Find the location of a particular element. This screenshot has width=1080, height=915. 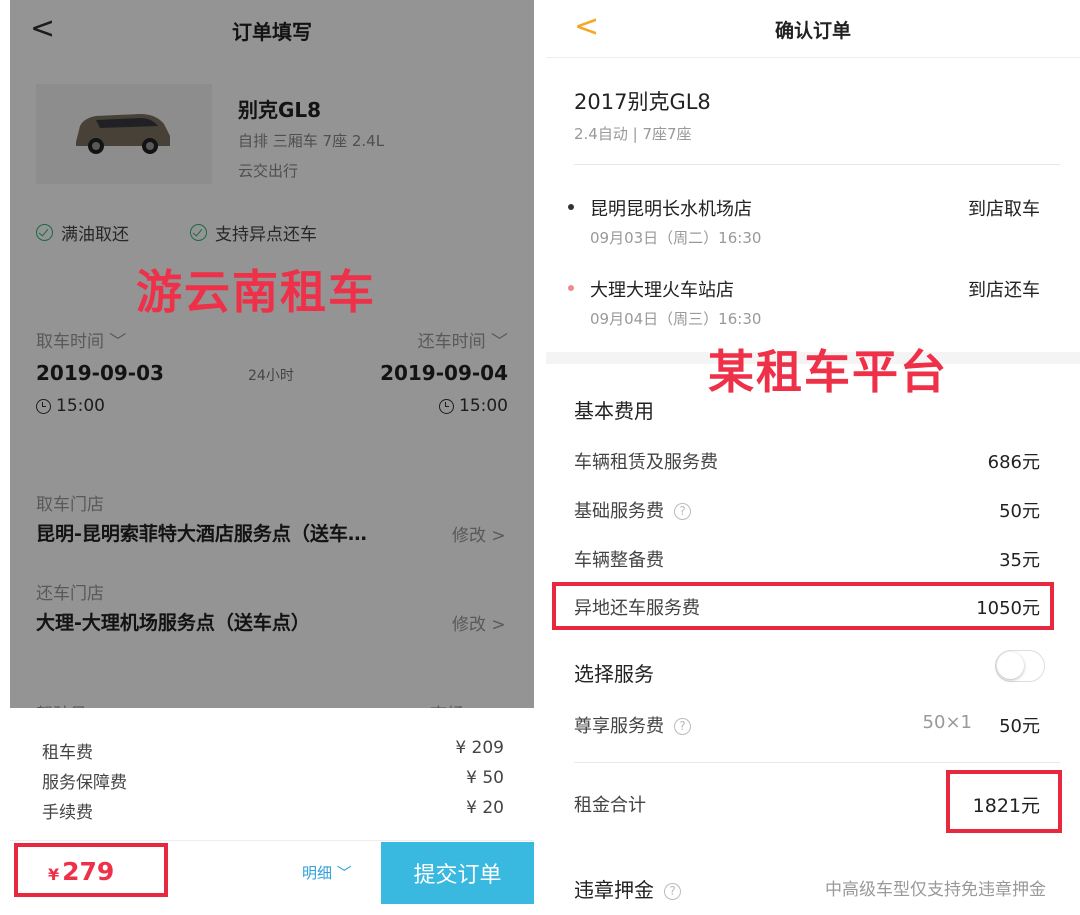

select-service-title: 选择服务 is located at coordinates (614, 674).